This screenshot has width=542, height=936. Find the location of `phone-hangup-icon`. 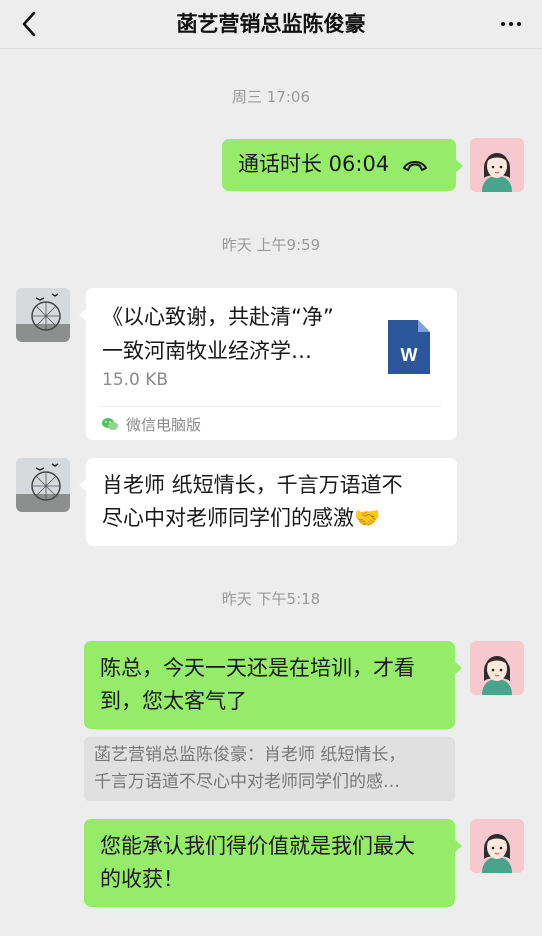

phone-hangup-icon is located at coordinates (414, 166).